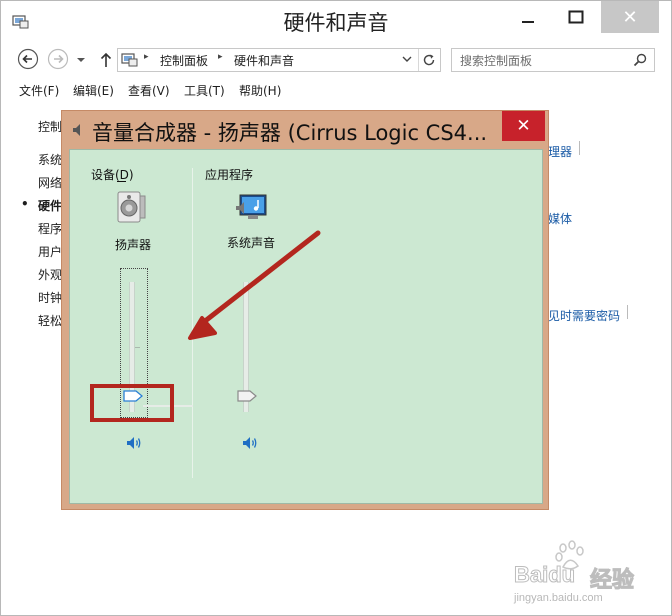  Describe the element at coordinates (250, 443) in the screenshot. I see `system-sounds-mute-button` at that location.